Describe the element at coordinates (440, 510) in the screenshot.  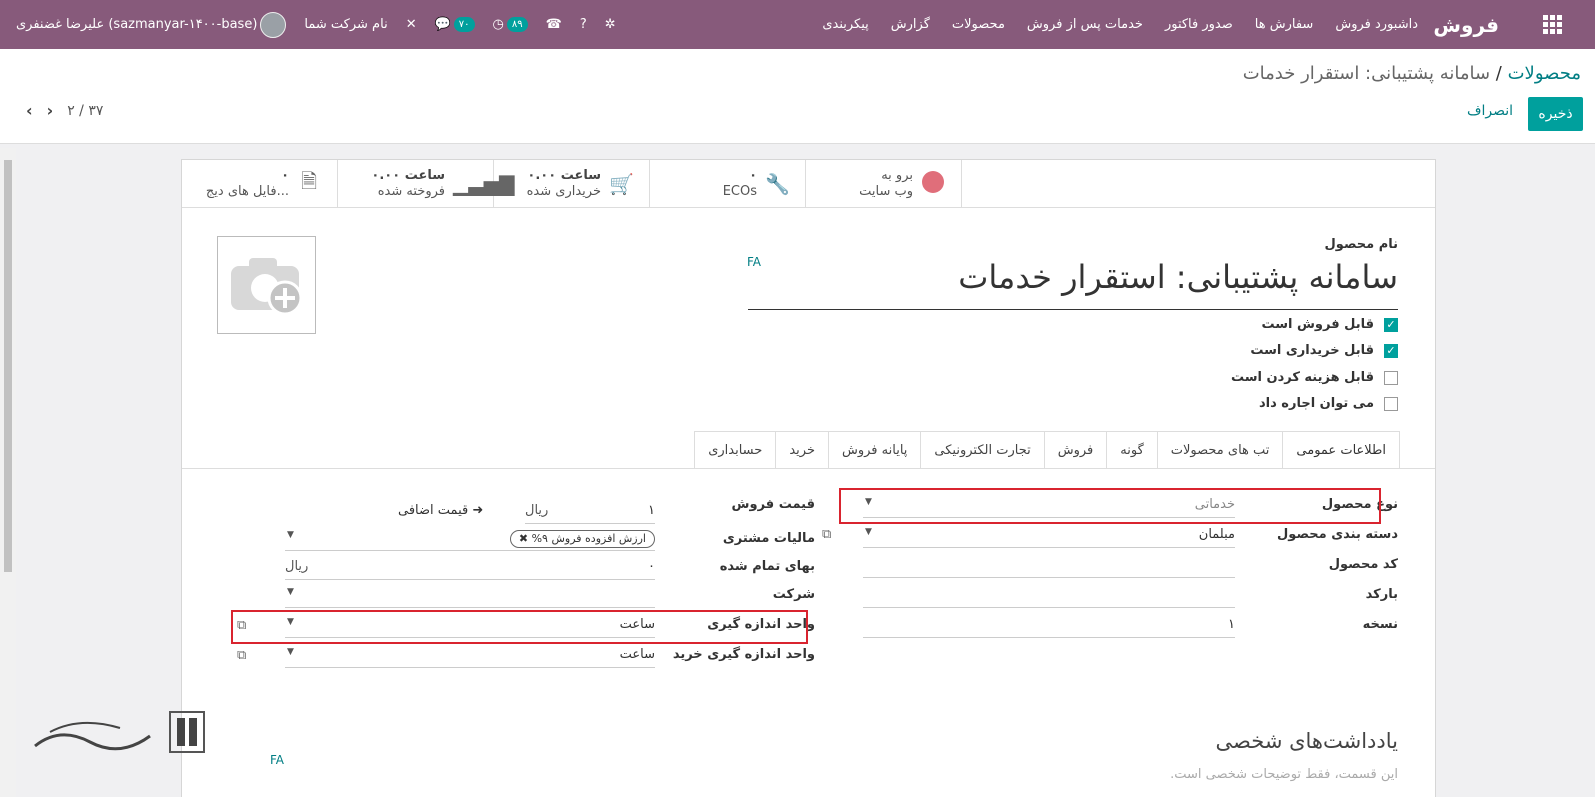
I see `extra-price-link: ➜ قیمت اضافی` at that location.